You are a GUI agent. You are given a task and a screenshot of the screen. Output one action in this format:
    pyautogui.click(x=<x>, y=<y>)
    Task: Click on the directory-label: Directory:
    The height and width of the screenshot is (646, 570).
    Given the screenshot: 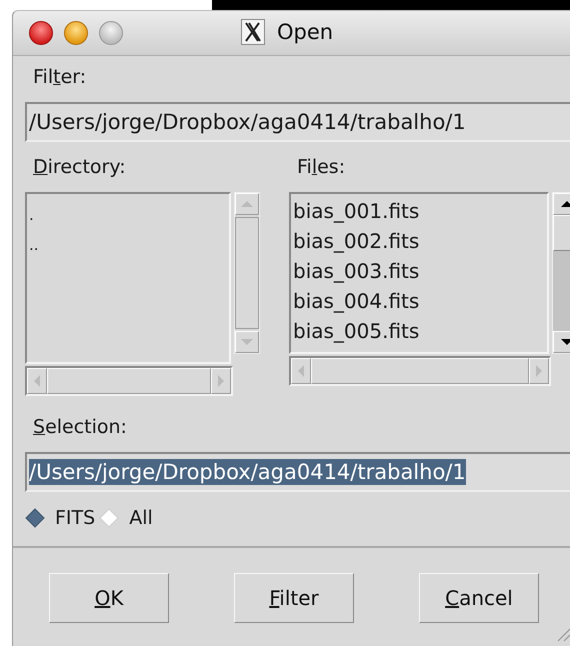 What is the action you would take?
    pyautogui.click(x=79, y=167)
    